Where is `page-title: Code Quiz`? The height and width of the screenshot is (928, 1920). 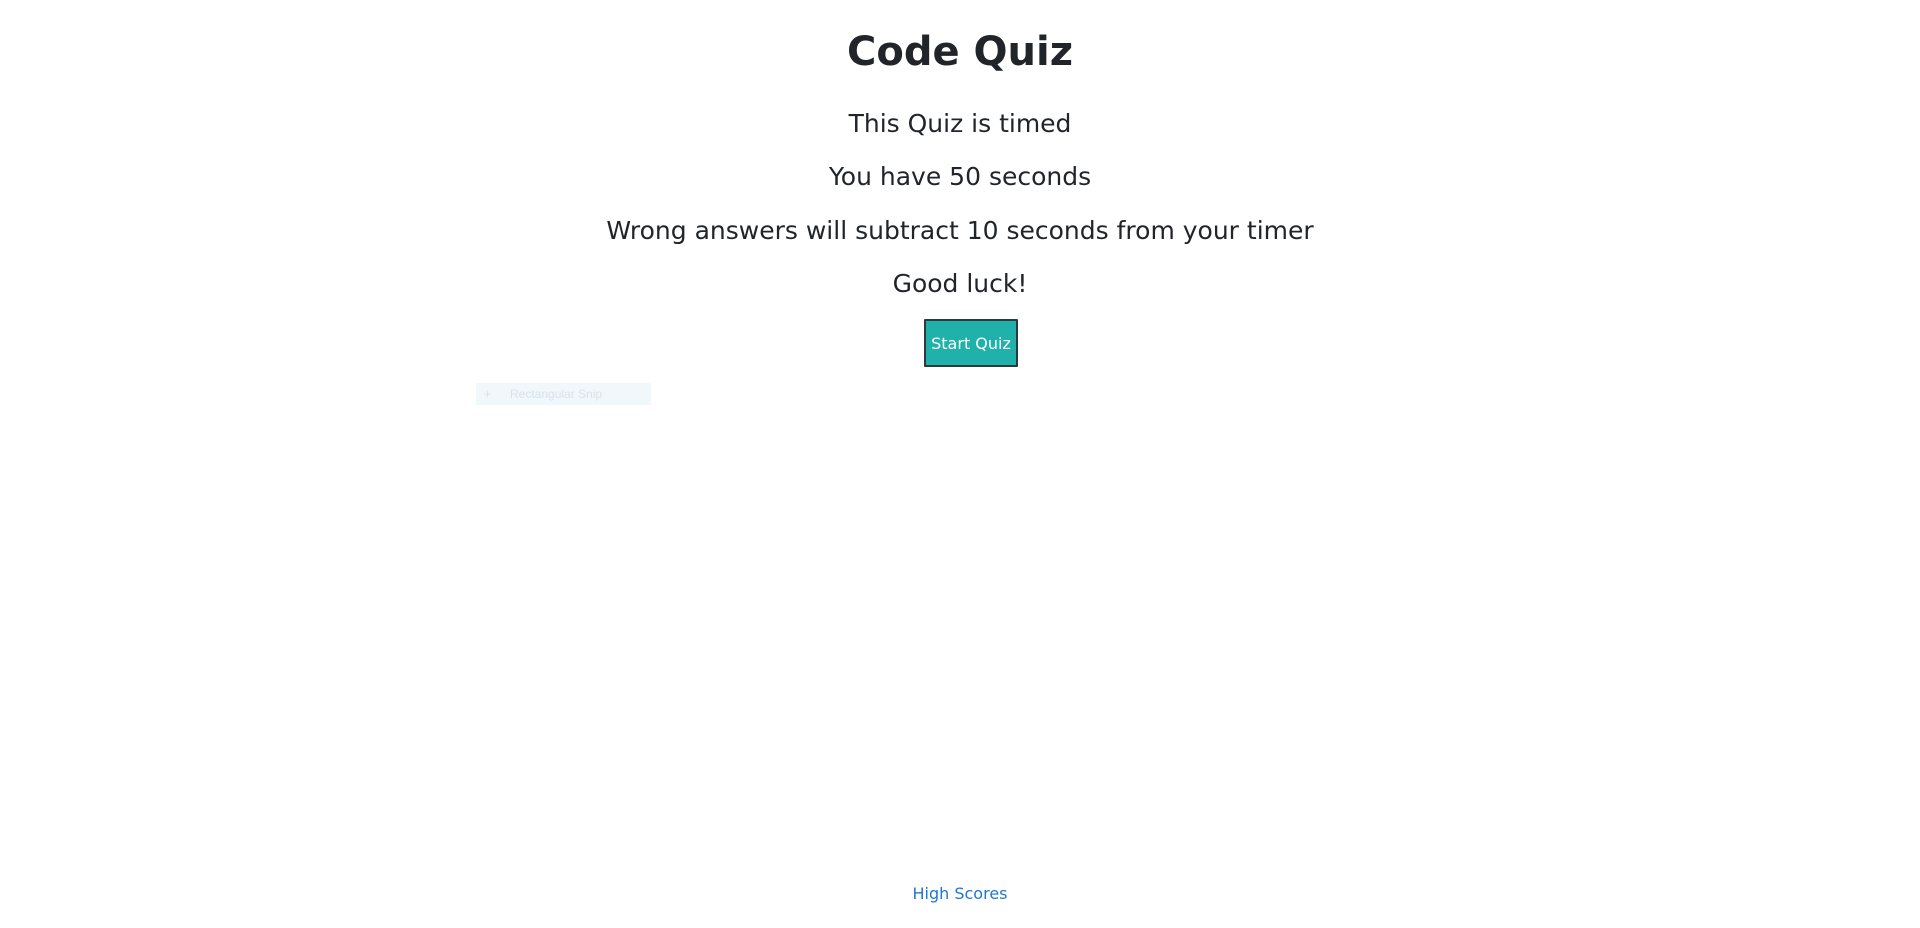 page-title: Code Quiz is located at coordinates (960, 52).